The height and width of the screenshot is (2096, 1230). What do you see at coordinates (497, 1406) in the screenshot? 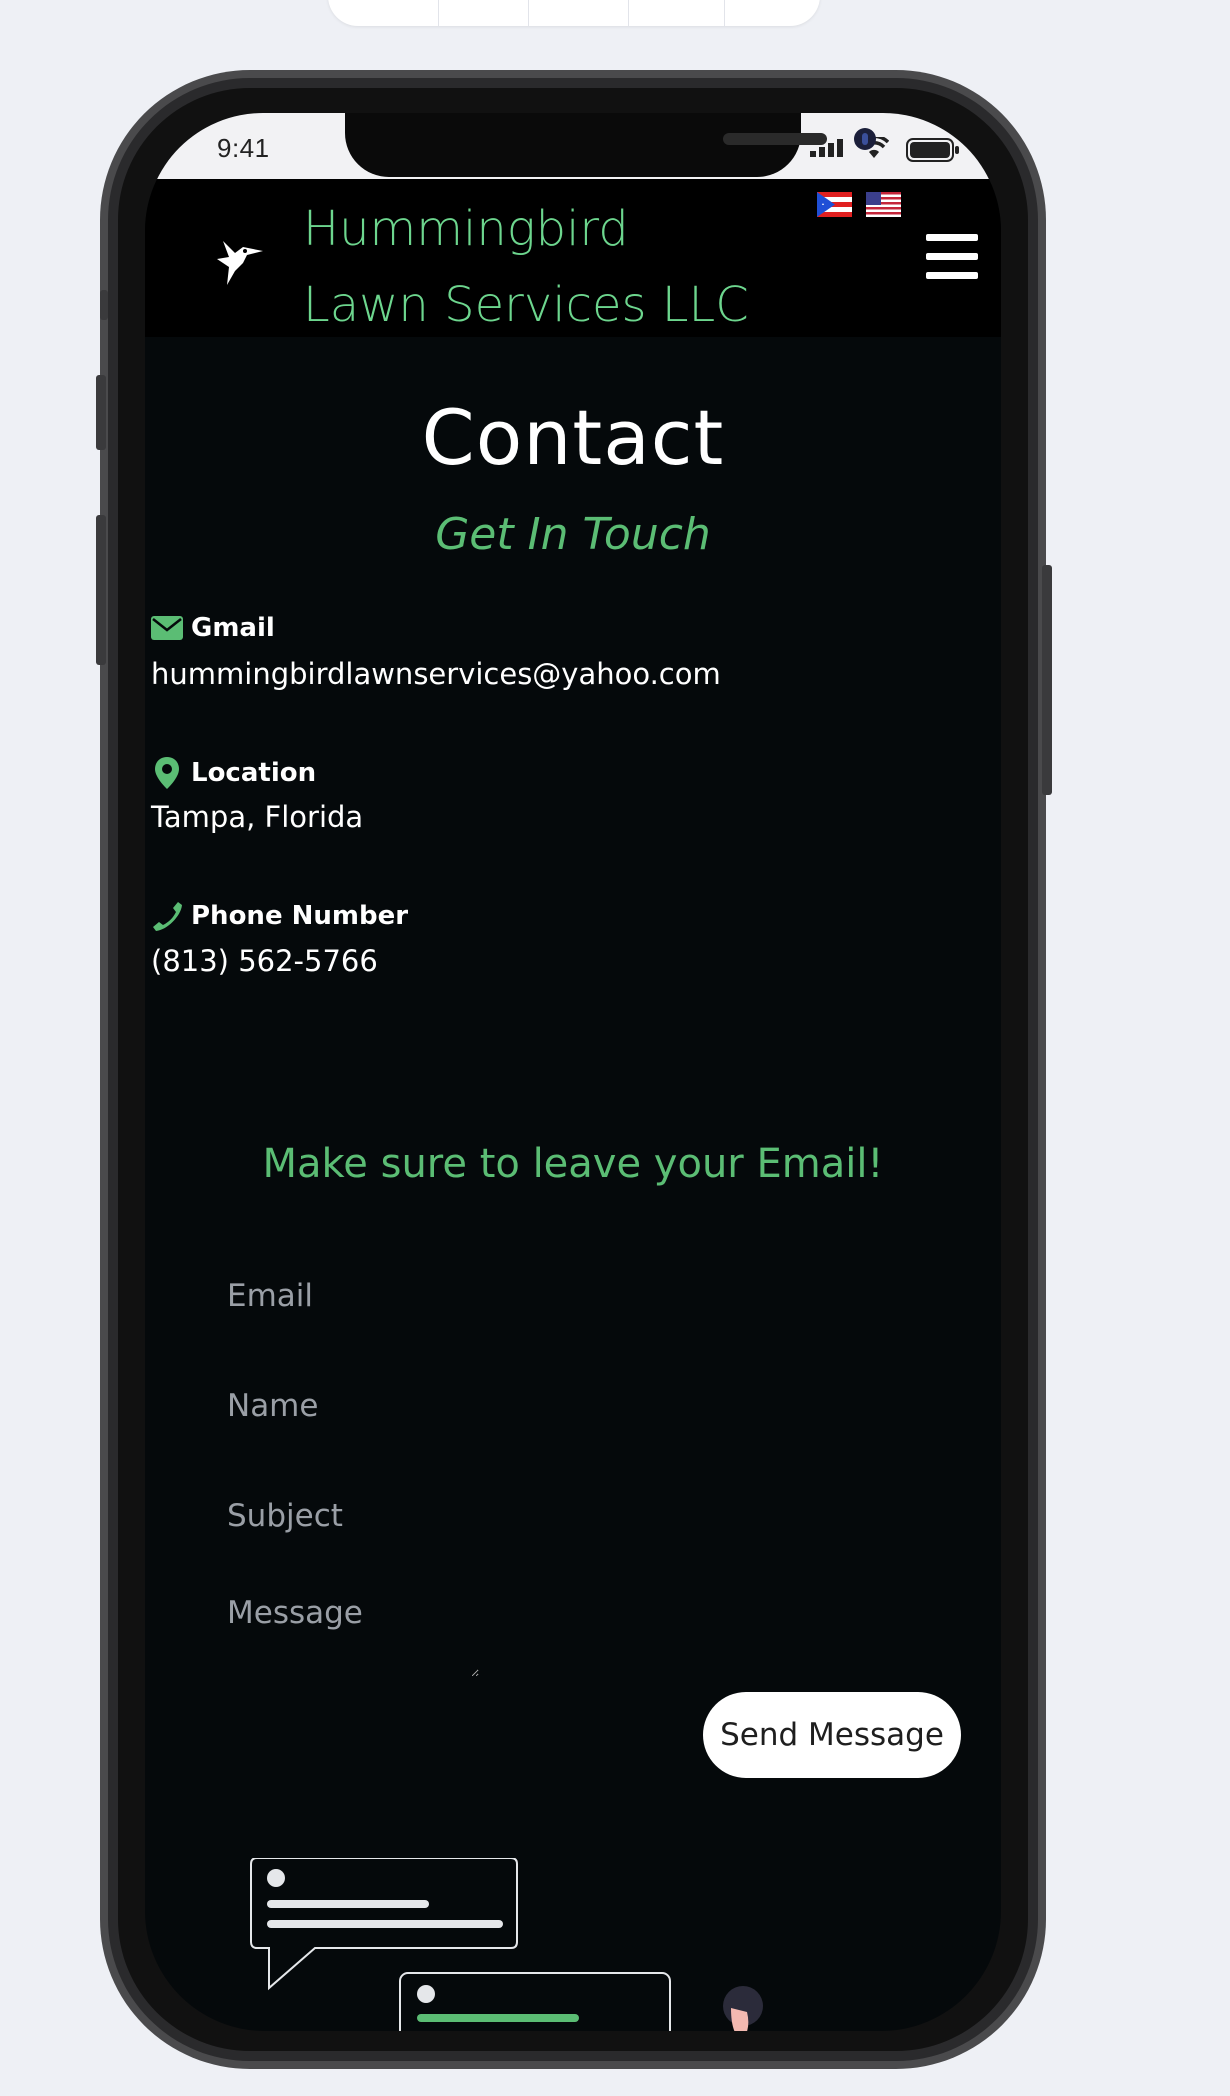
I see `name-field` at bounding box center [497, 1406].